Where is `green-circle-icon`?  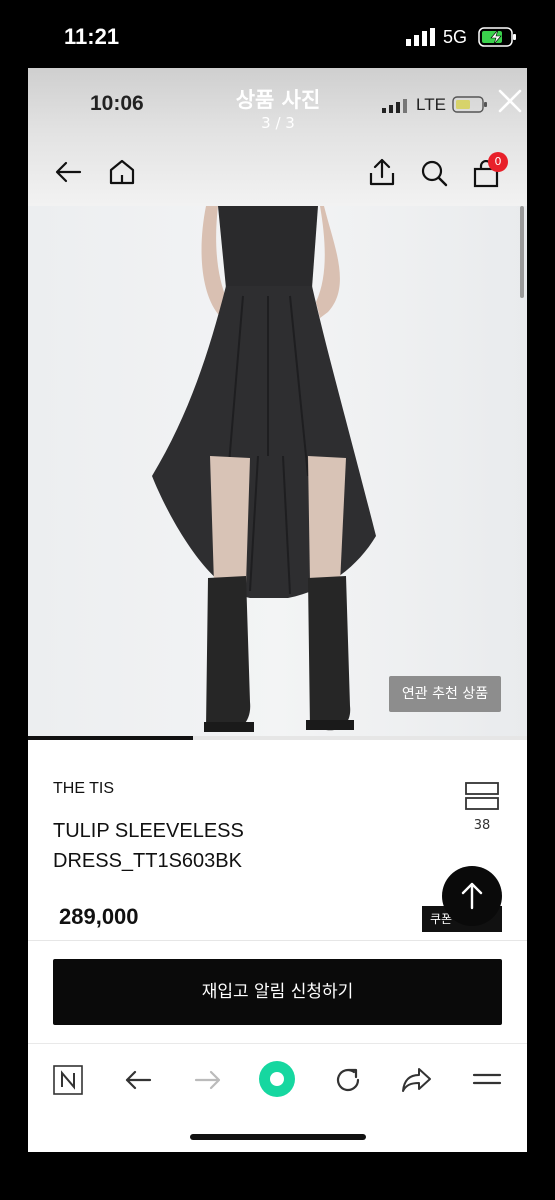 green-circle-icon is located at coordinates (277, 1081).